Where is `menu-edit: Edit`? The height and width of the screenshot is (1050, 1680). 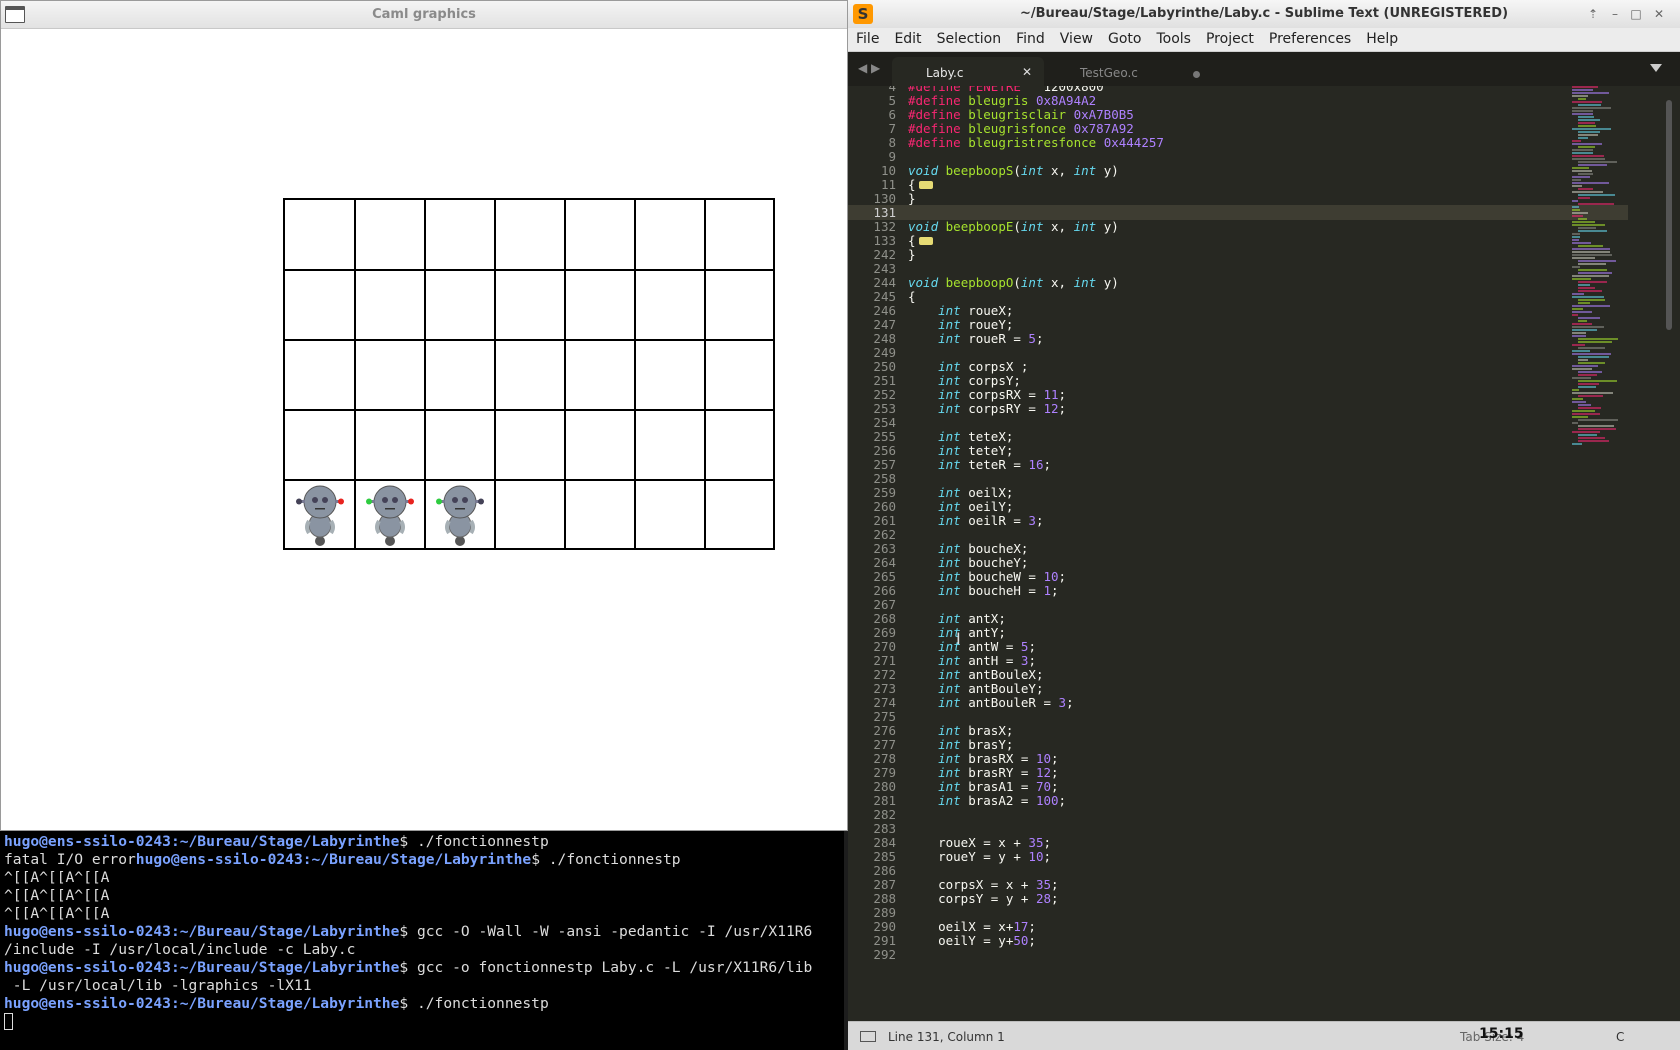
menu-edit: Edit is located at coordinates (907, 37).